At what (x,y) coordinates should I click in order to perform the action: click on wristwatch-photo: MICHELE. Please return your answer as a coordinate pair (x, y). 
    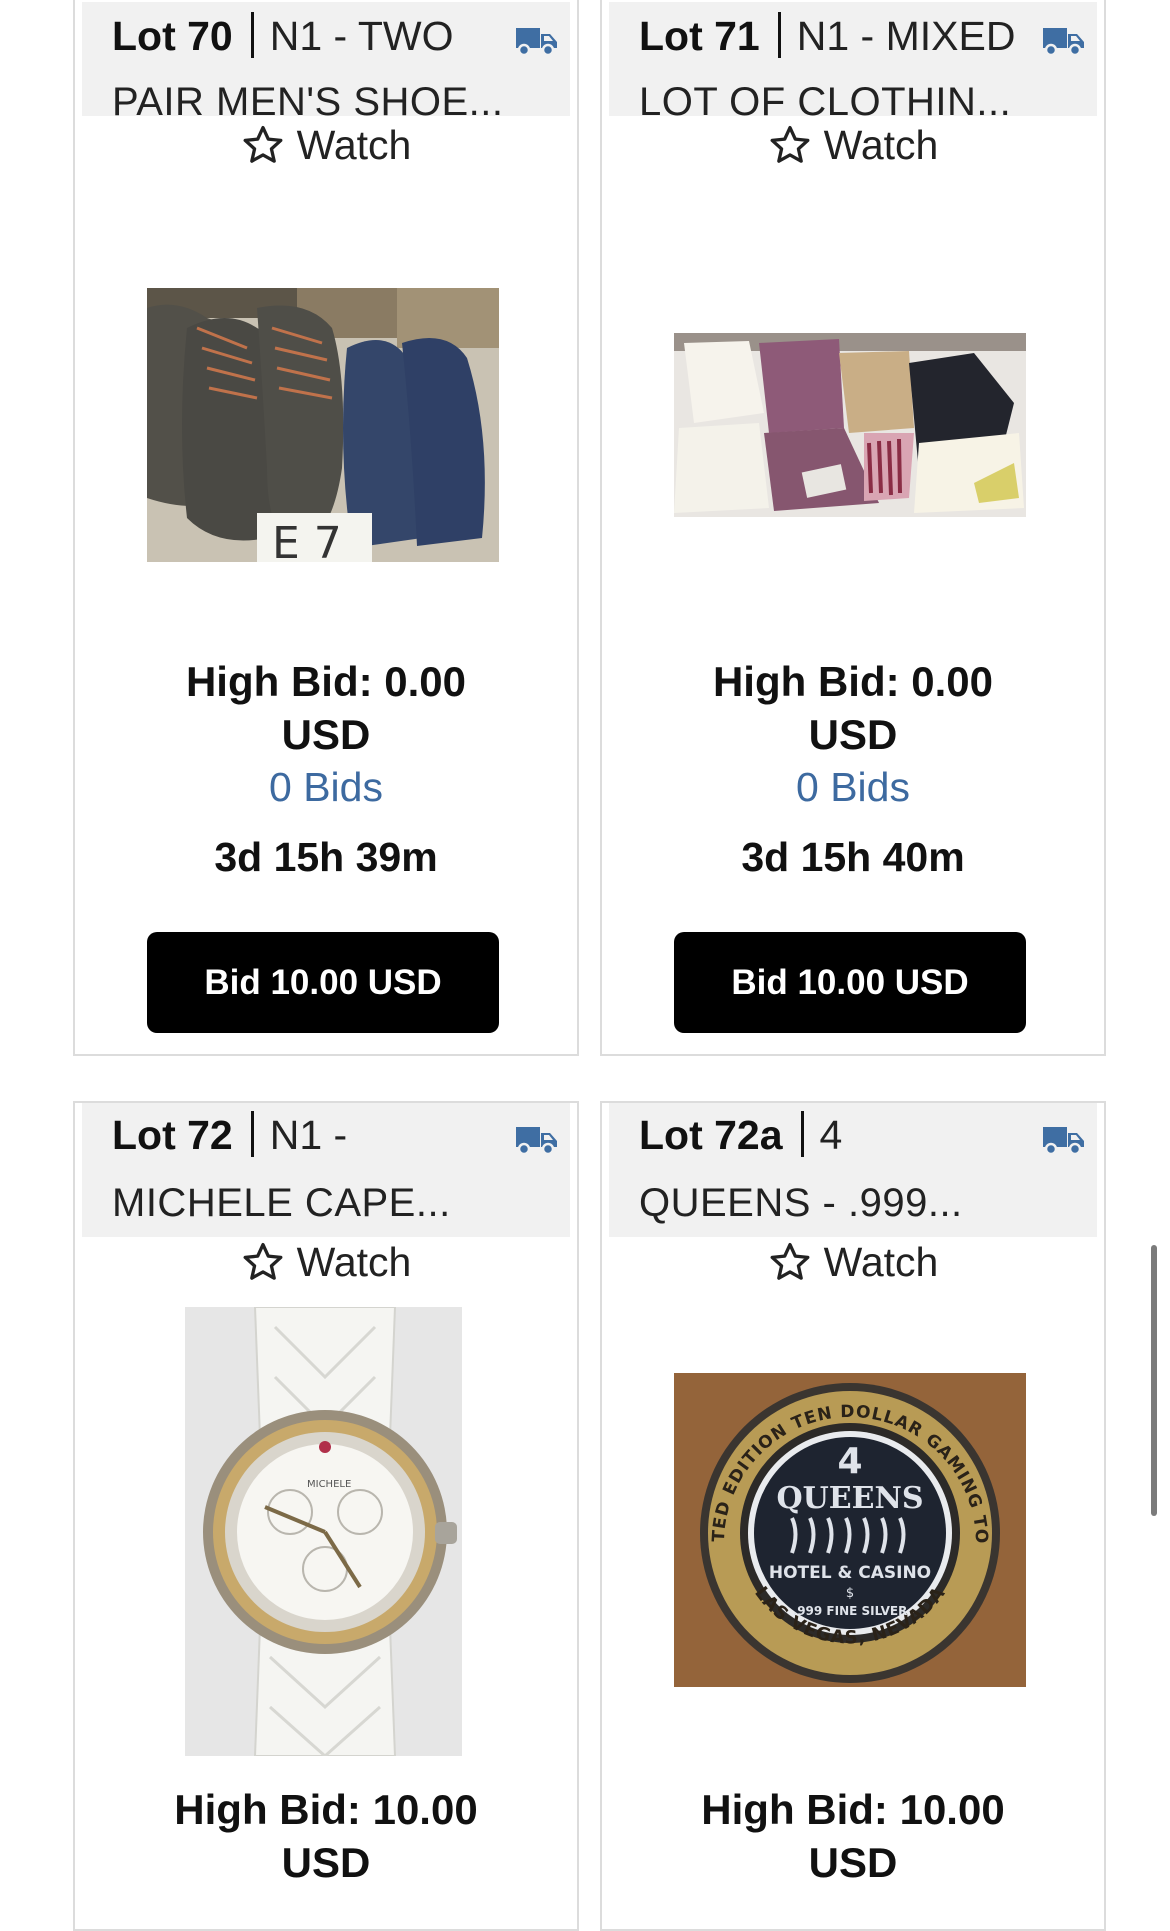
    Looking at the image, I should click on (323, 1531).